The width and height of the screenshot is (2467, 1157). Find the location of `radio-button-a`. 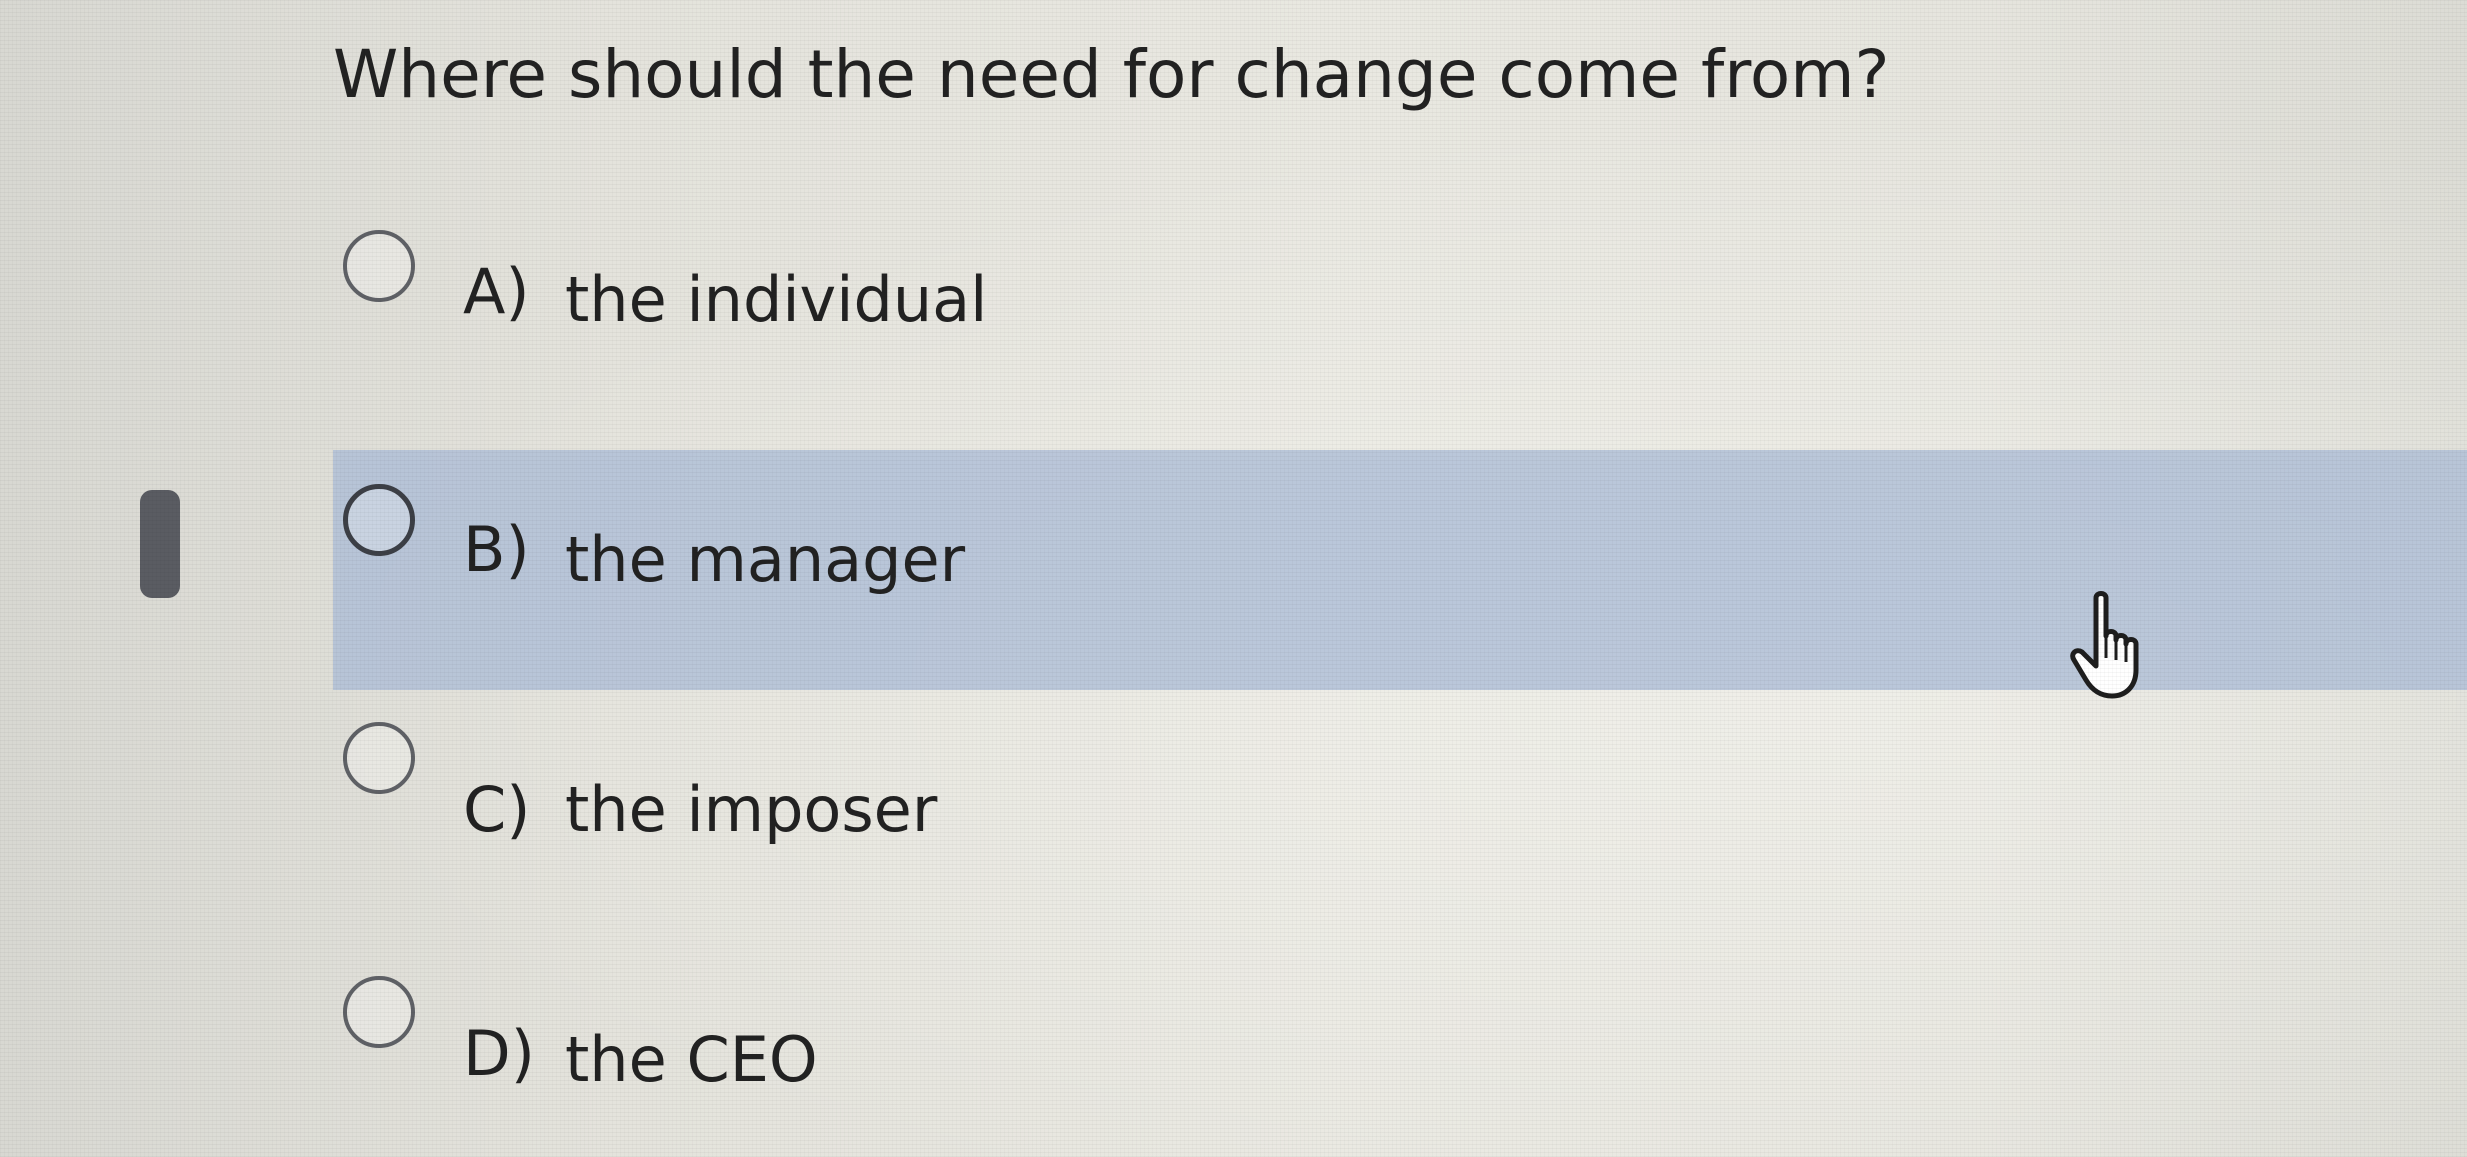

radio-button-a is located at coordinates (379, 266).